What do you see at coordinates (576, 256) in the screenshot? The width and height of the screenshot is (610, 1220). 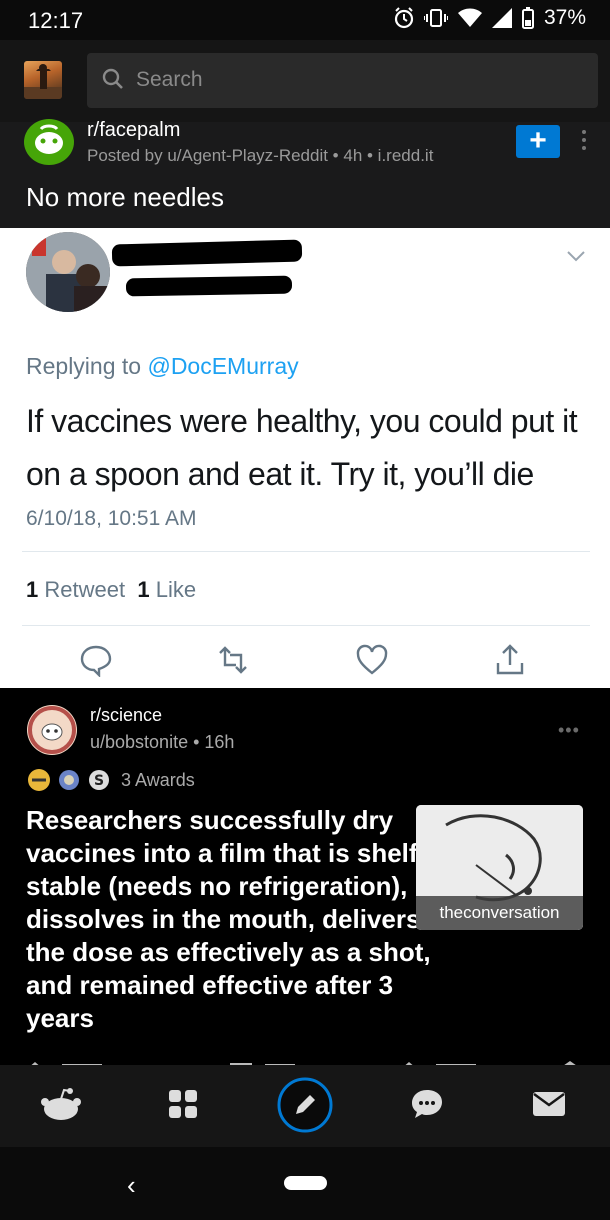 I see `chevron-down-icon` at bounding box center [576, 256].